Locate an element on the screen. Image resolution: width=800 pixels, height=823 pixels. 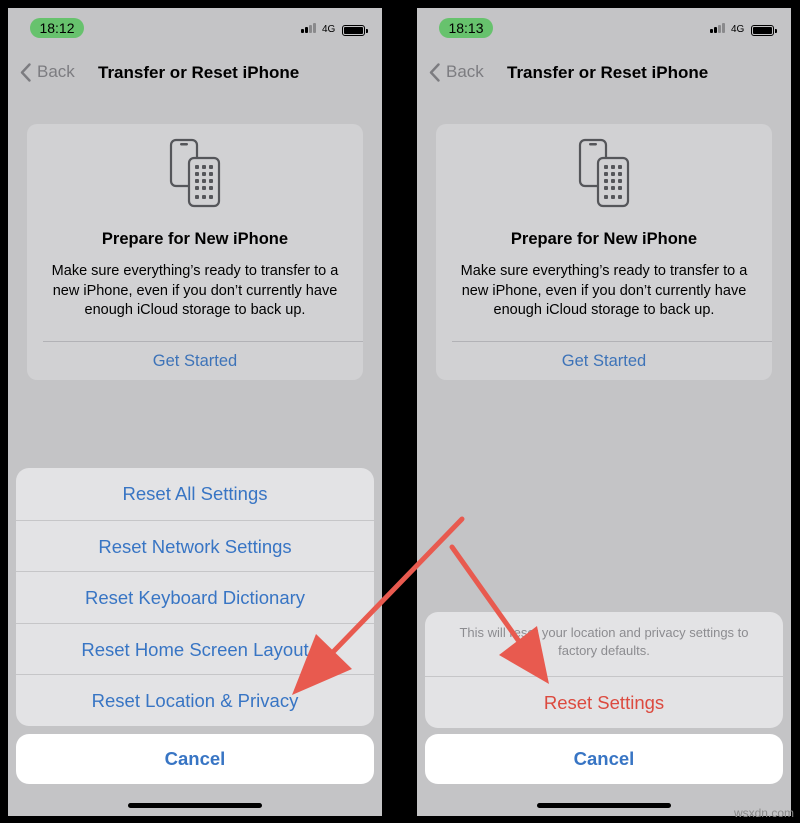
reset-location-privacy-button: Reset Location & Privacy is located at coordinates (195, 700).